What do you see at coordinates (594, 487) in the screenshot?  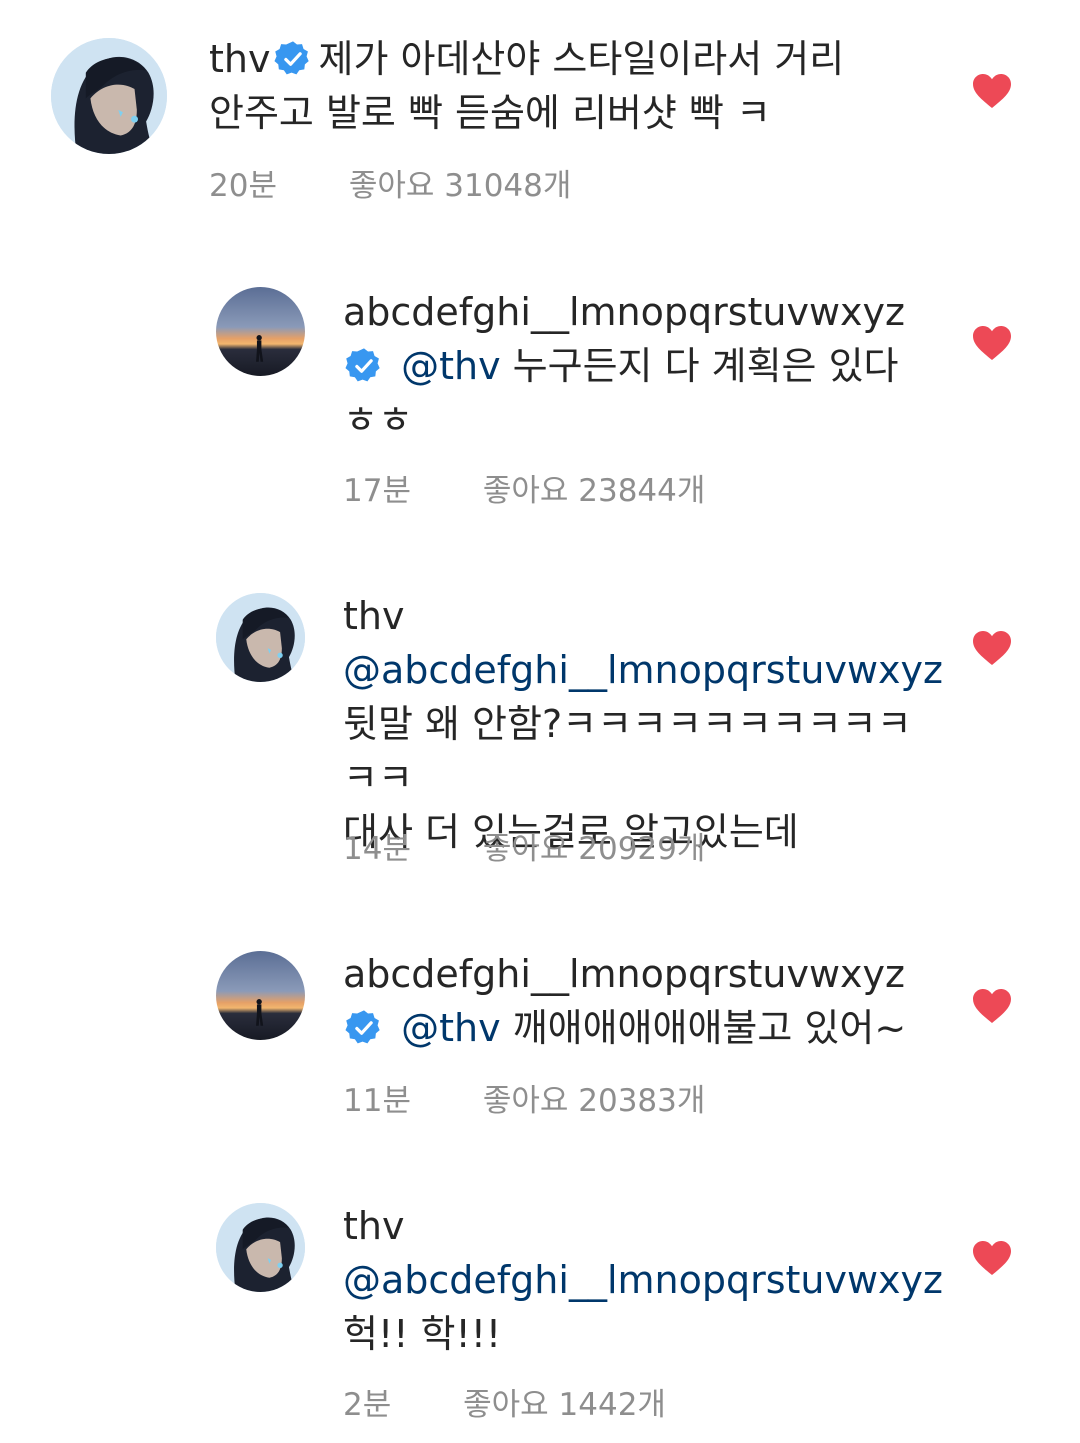 I see `like-count: 좋아요 23844개` at bounding box center [594, 487].